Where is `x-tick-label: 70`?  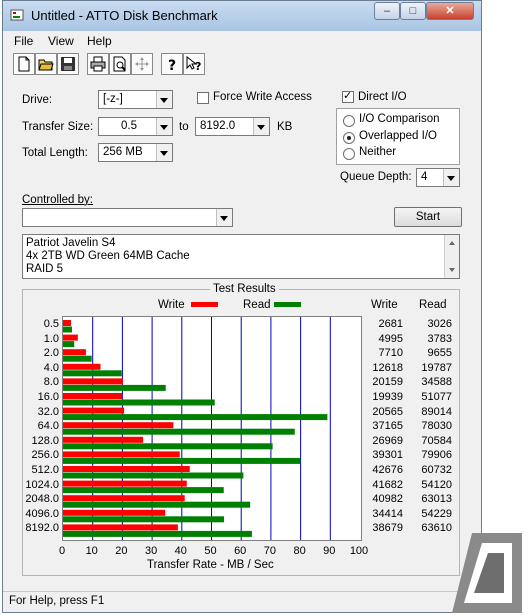
x-tick-label: 70 is located at coordinates (270, 551).